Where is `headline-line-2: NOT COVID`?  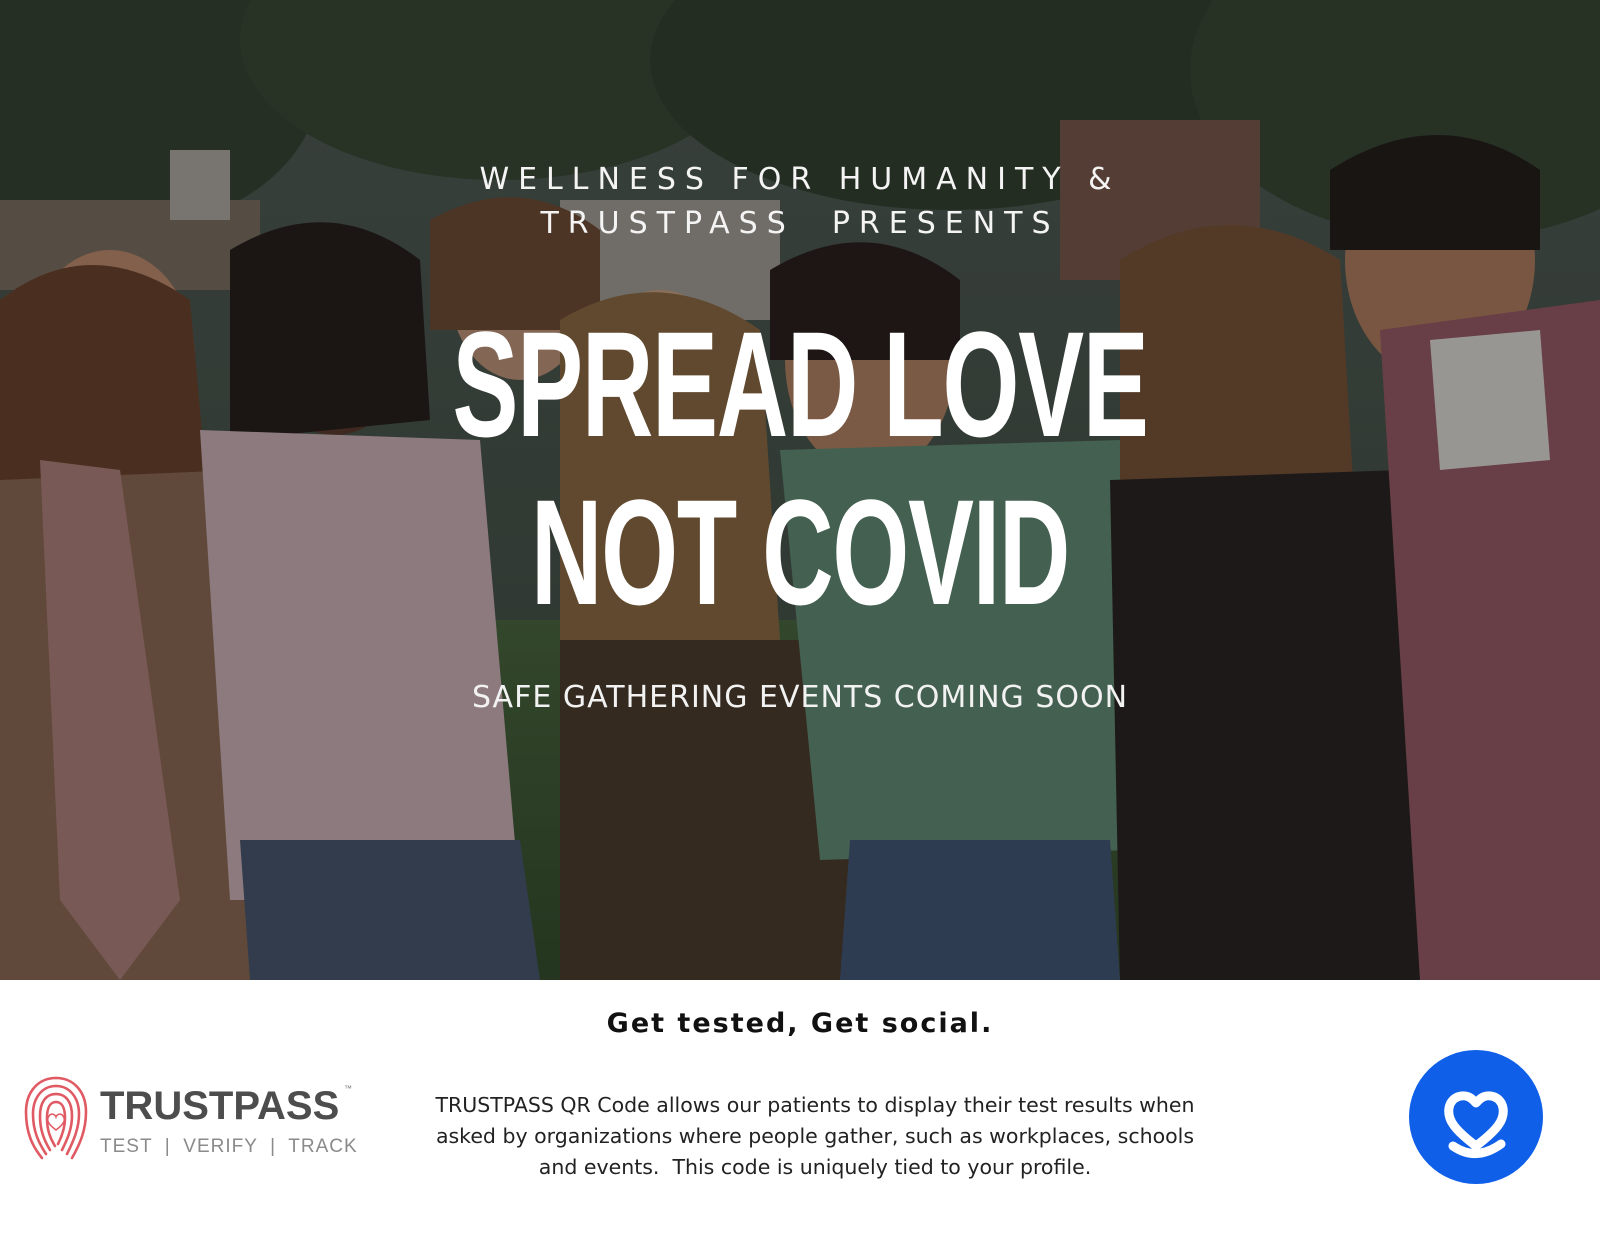 headline-line-2: NOT COVID is located at coordinates (800, 552).